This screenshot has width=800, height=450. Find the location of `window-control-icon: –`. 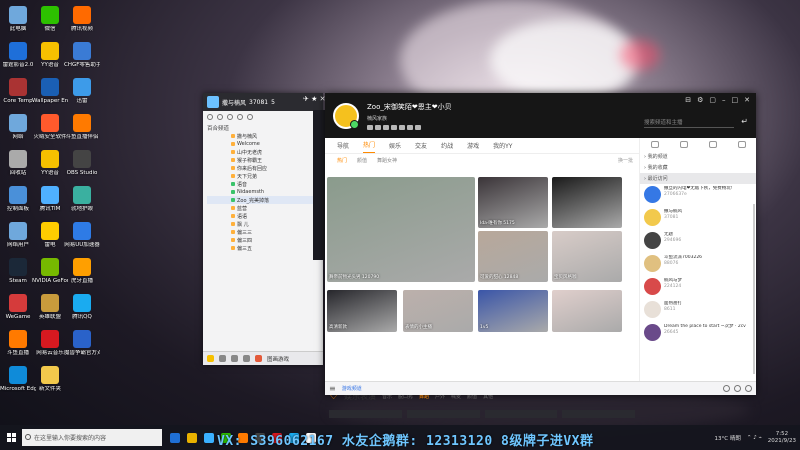

window-control-icon: – is located at coordinates (724, 100).